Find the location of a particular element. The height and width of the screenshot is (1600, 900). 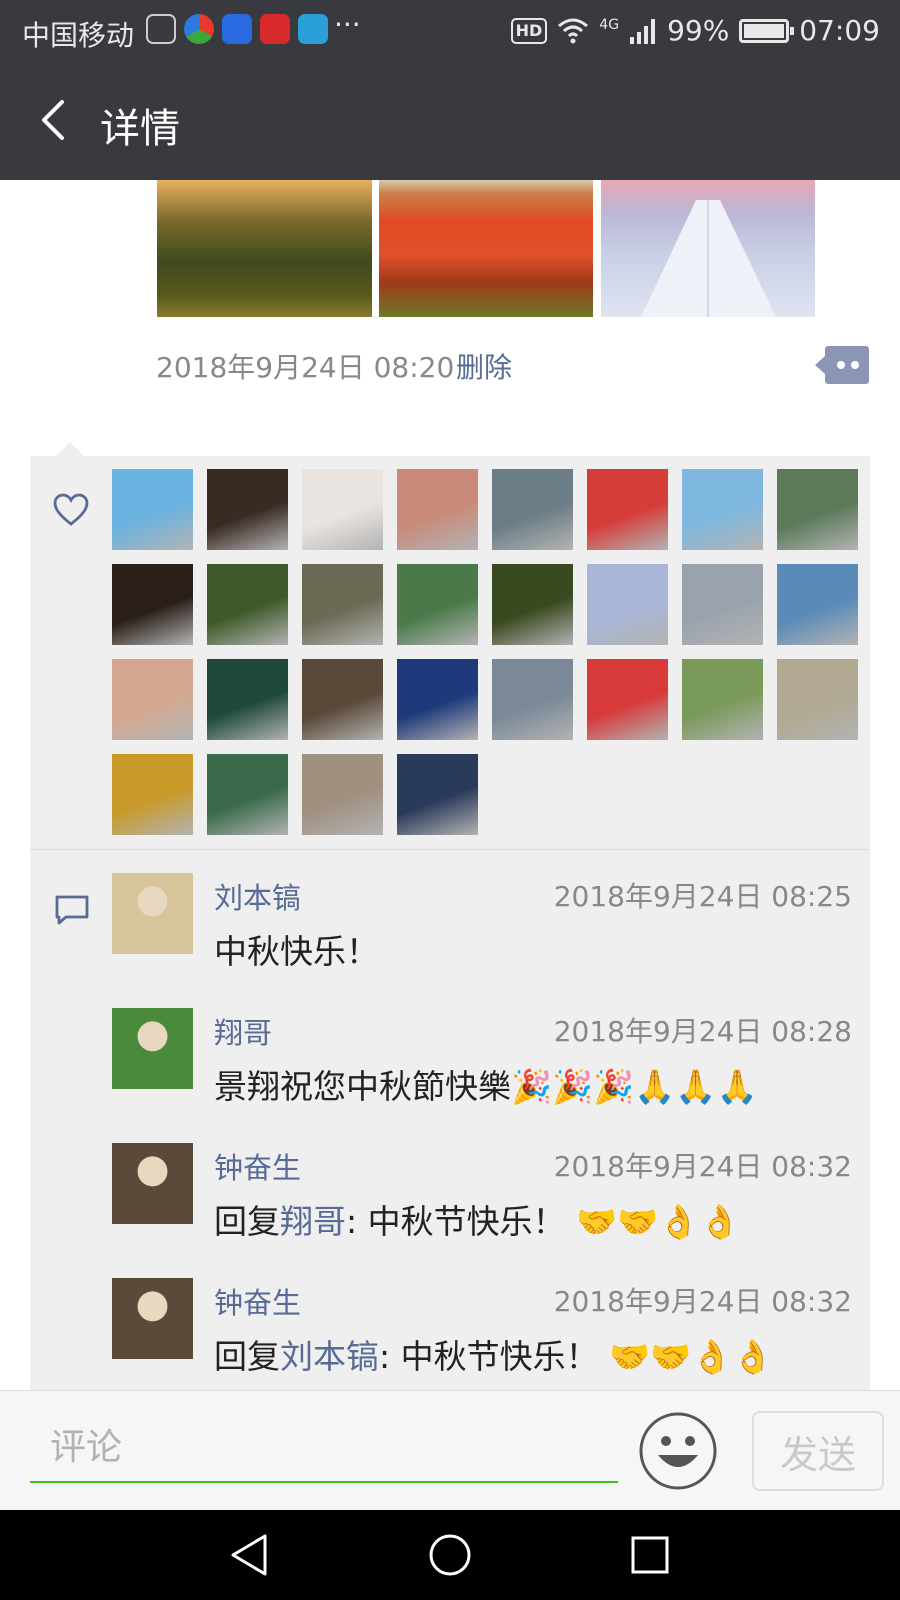

battery-icon is located at coordinates (767, 30).